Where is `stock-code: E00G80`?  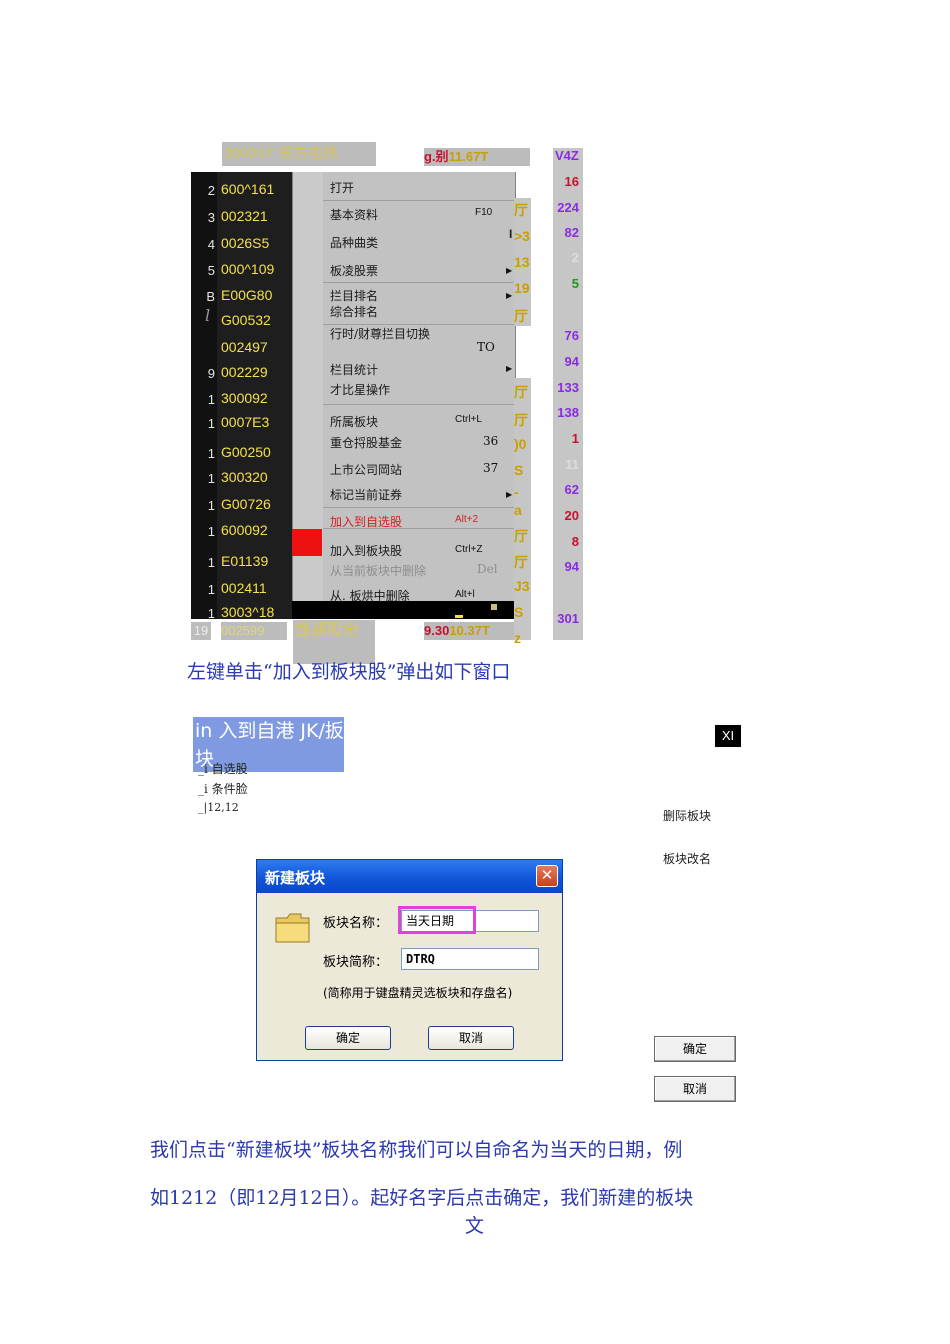 stock-code: E00G80 is located at coordinates (247, 295).